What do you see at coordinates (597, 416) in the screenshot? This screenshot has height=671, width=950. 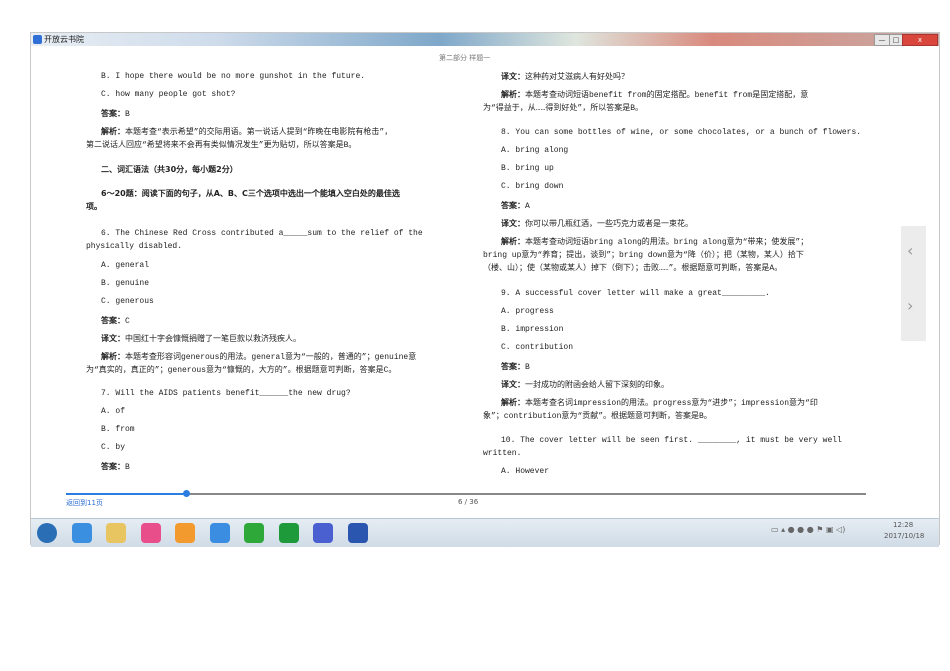 I see `line-text: 象”；contribution意为“贡献”。根据题意可判断，答案是B。` at bounding box center [597, 416].